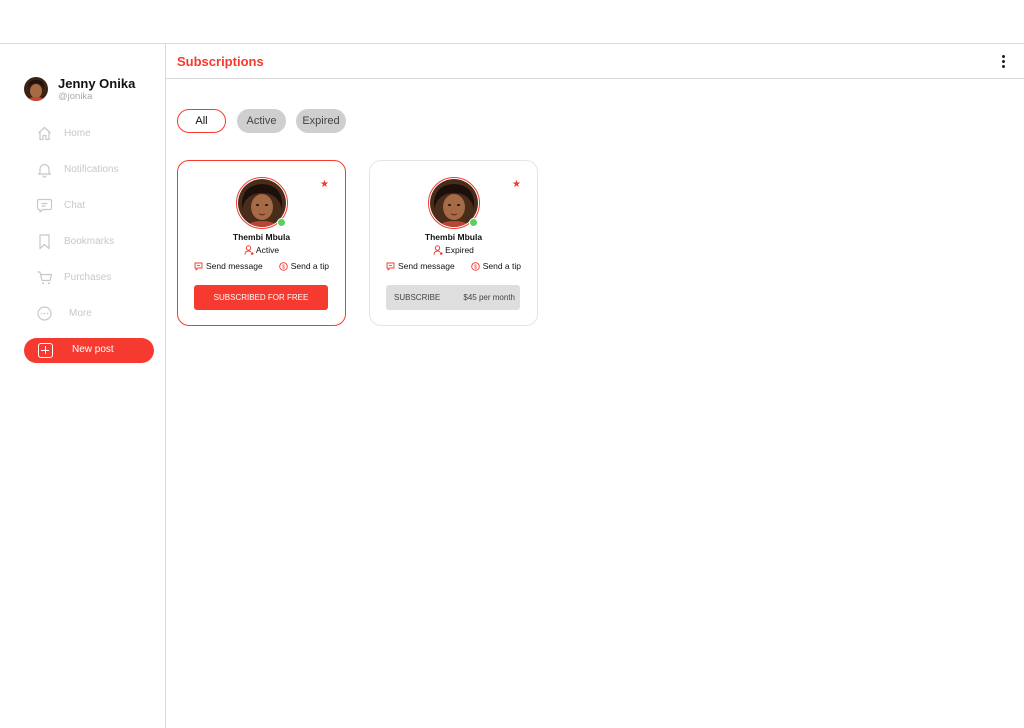  I want to click on status-label: Active, so click(267, 250).